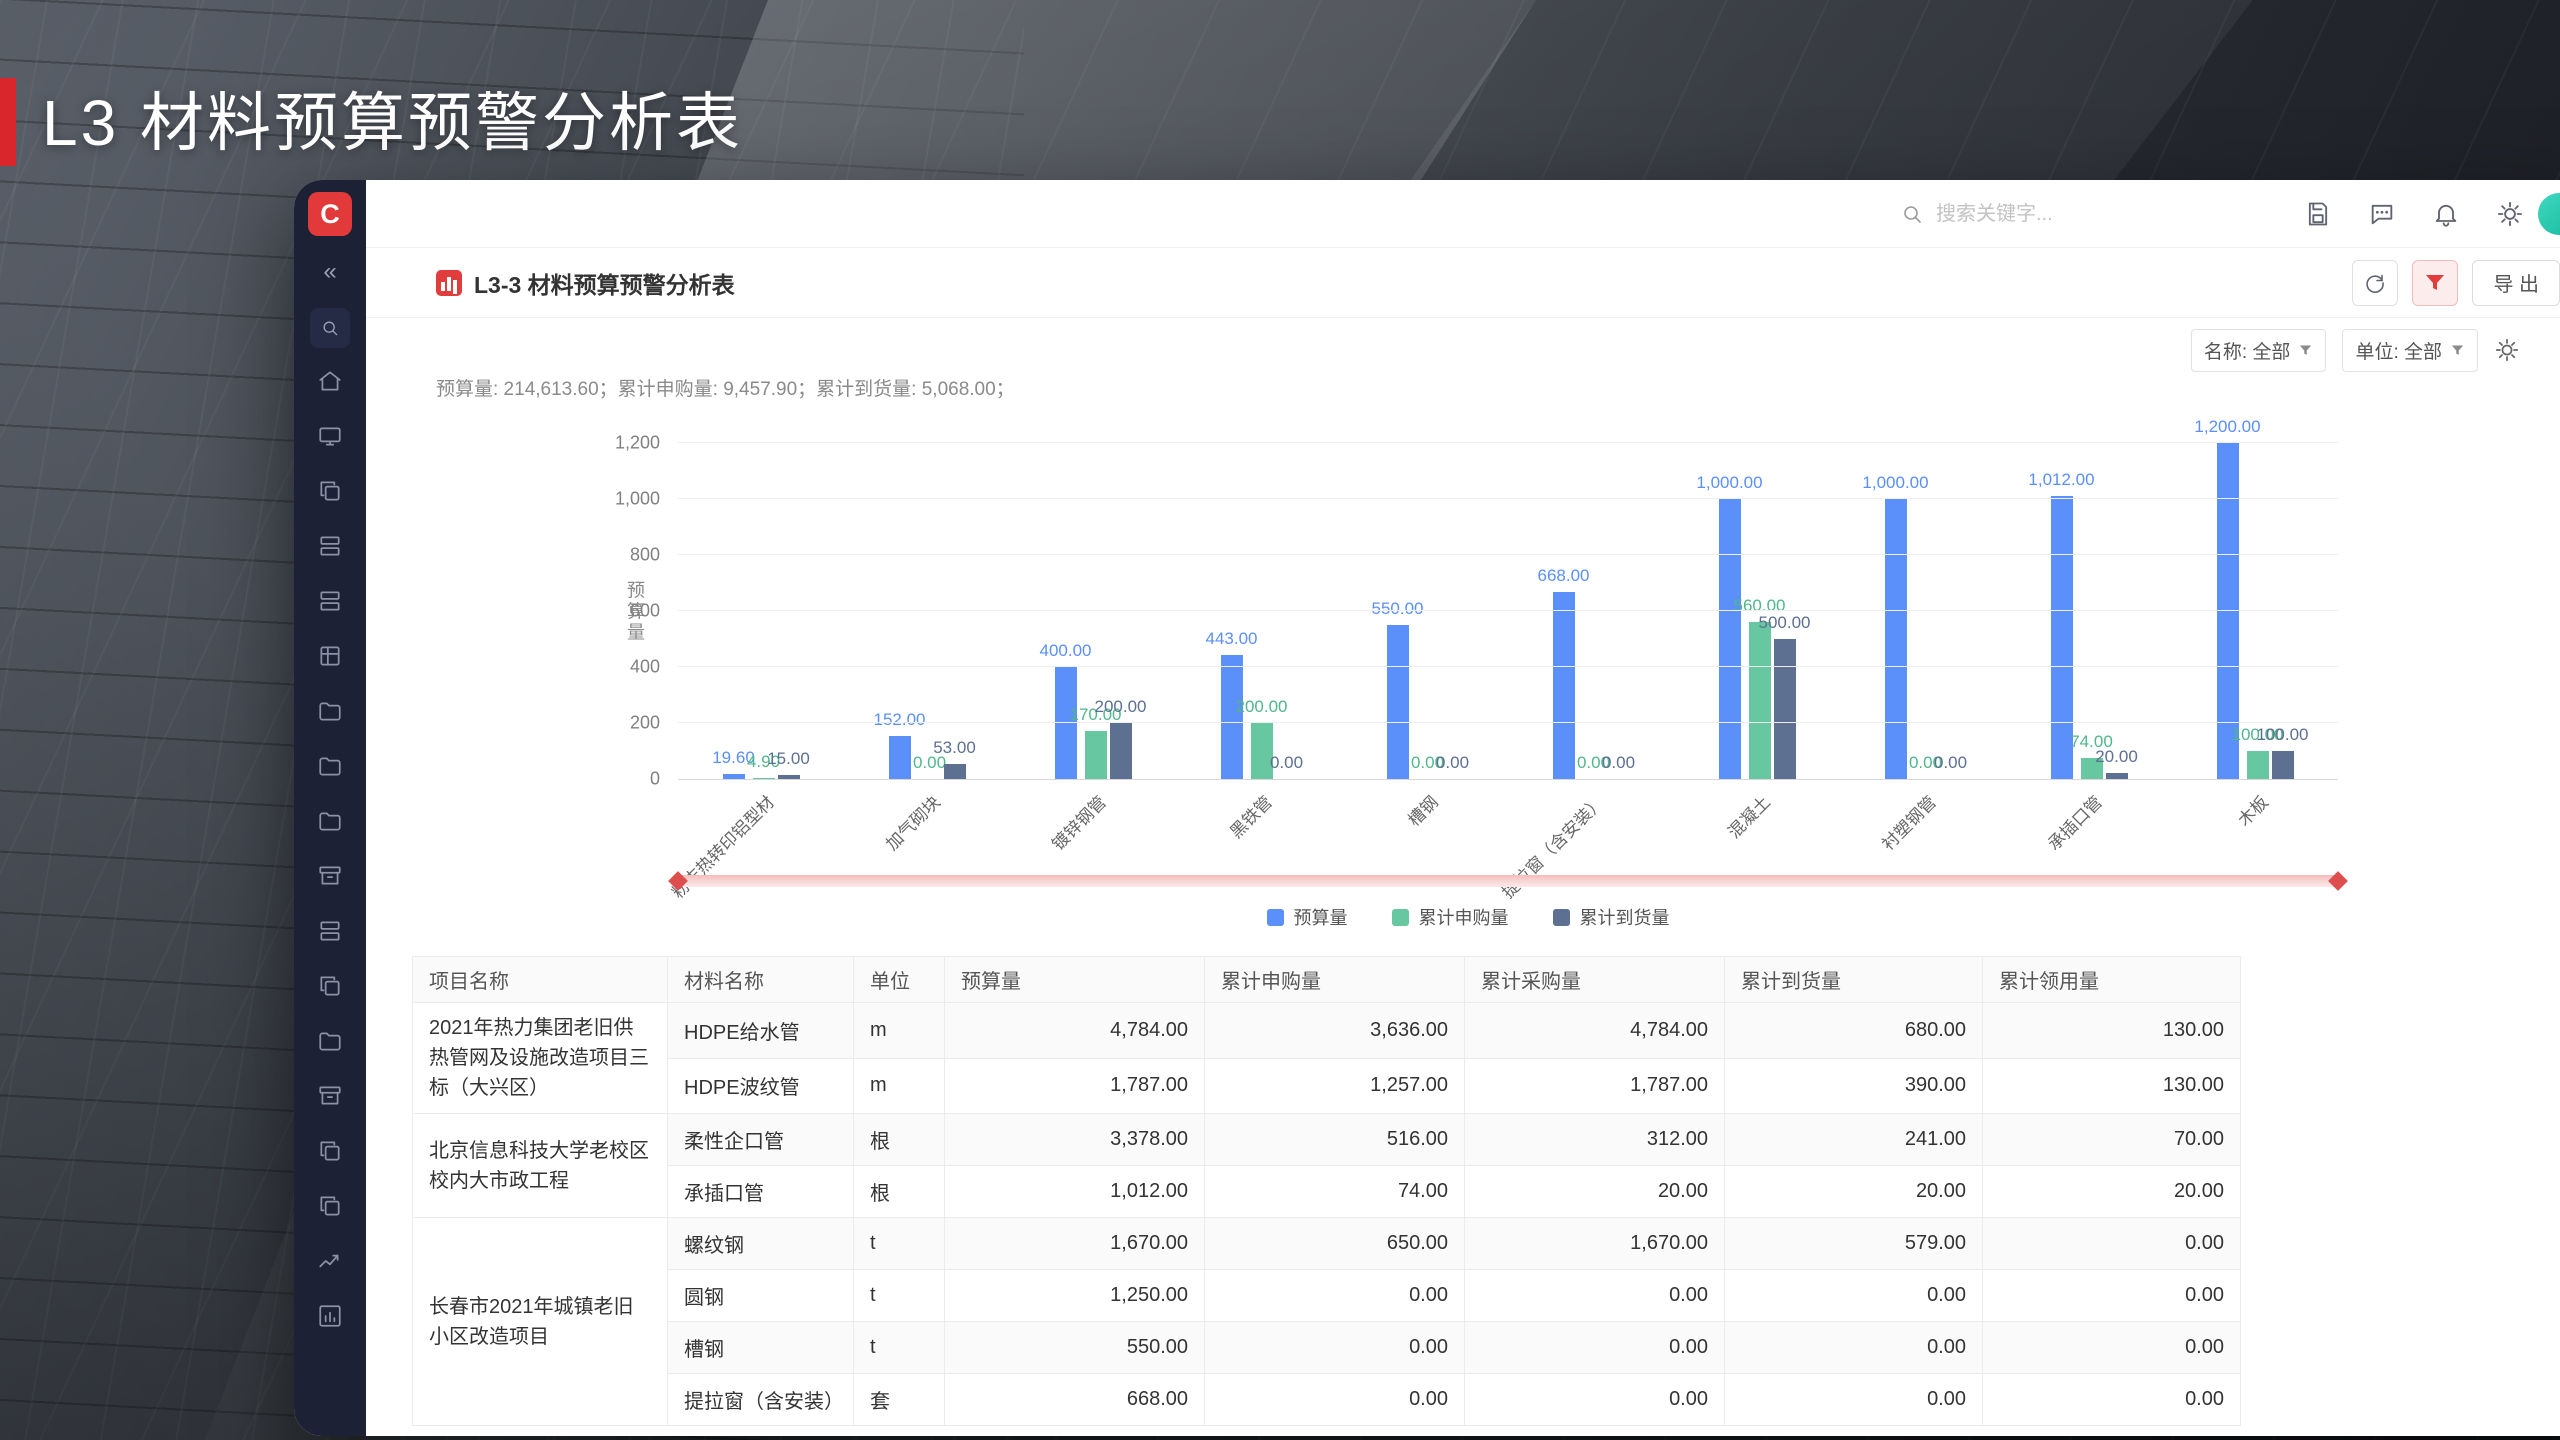  Describe the element at coordinates (1594, 1030) in the screenshot. I see `purchase-cell: 4,784.00` at that location.